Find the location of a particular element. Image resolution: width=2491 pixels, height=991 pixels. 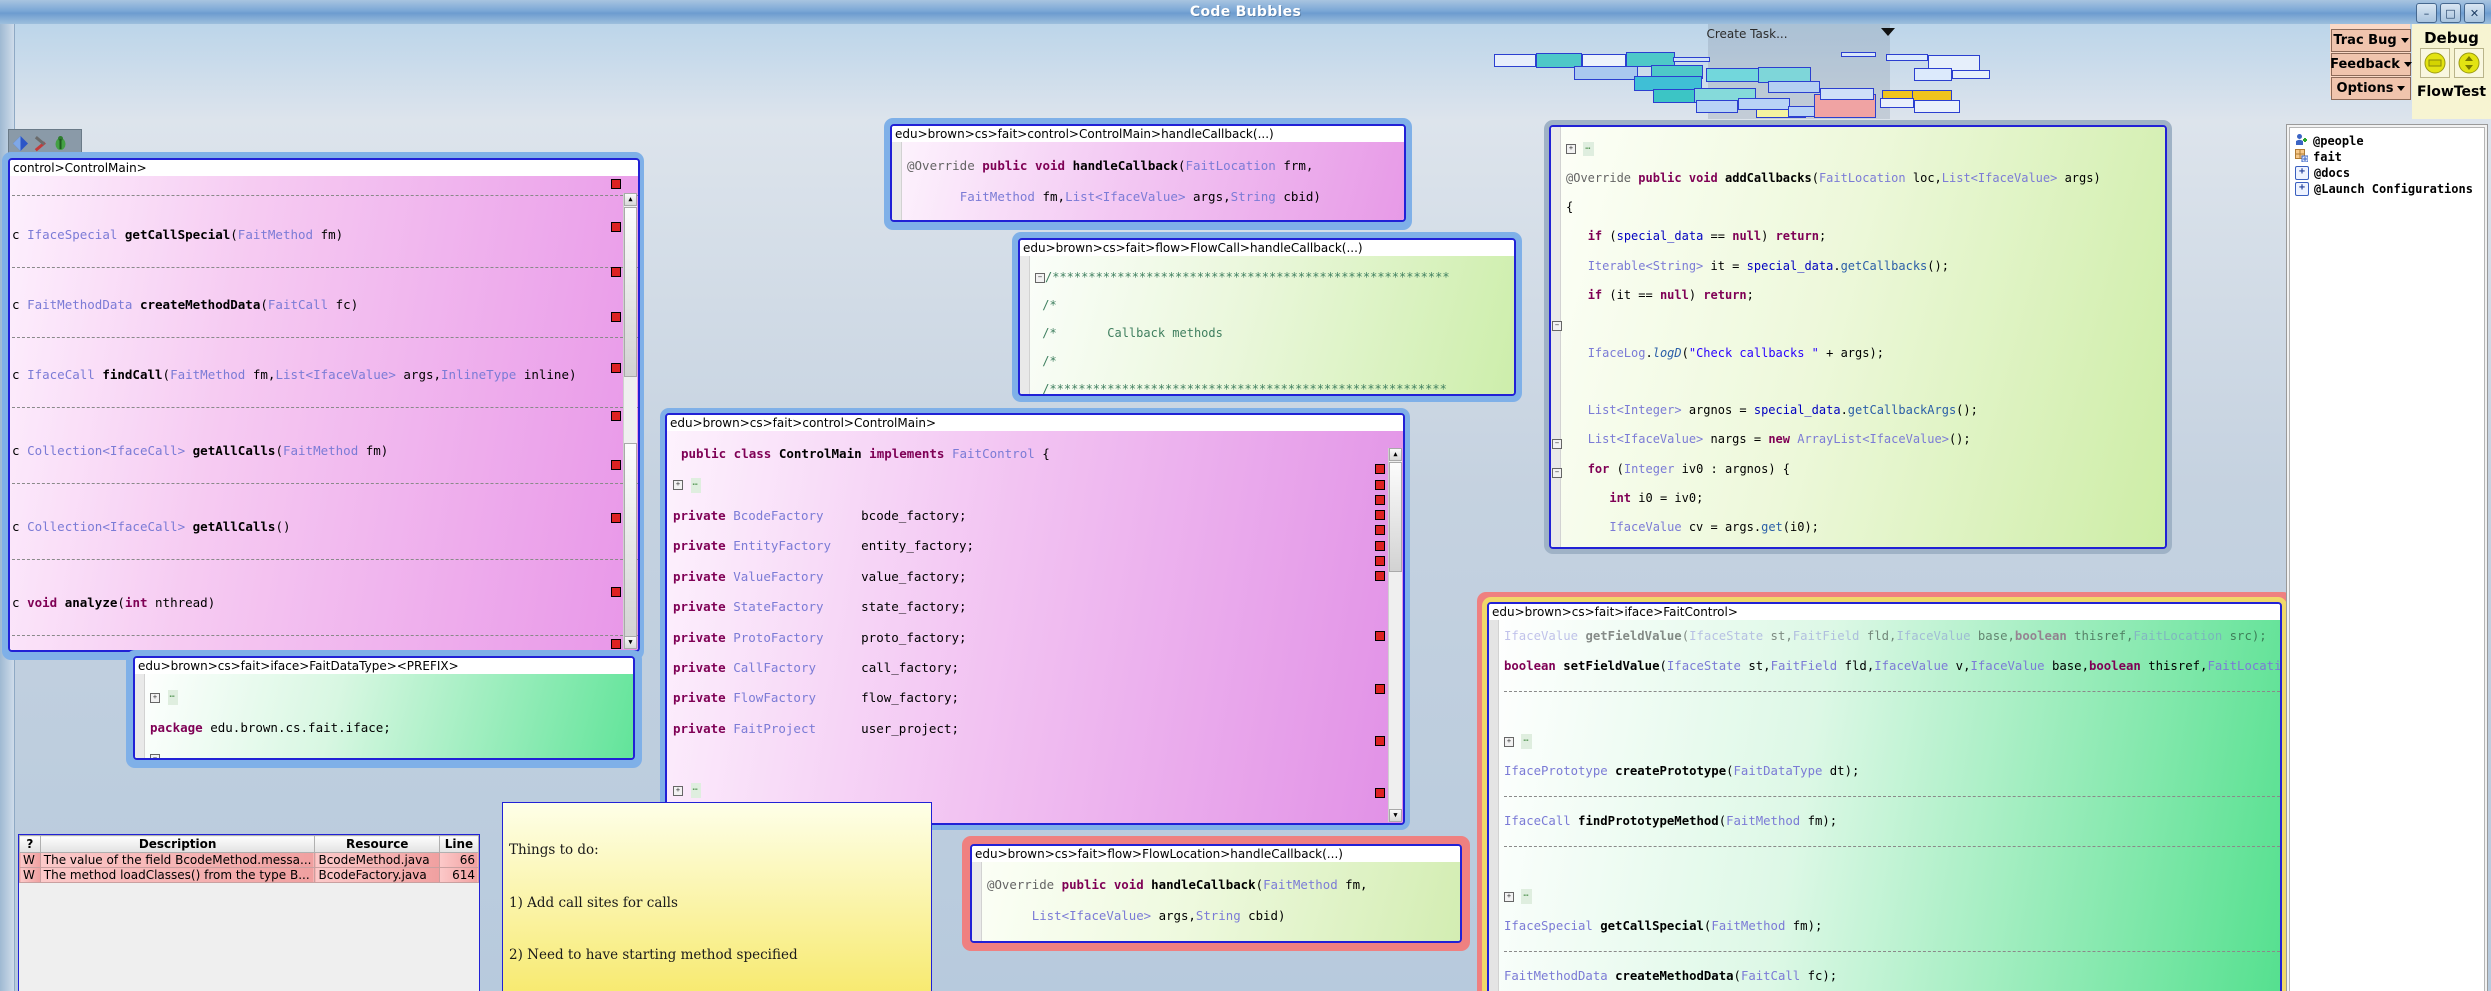

window-title-bar: Code Bubbles – □ ✕ is located at coordinates (1245, 12).